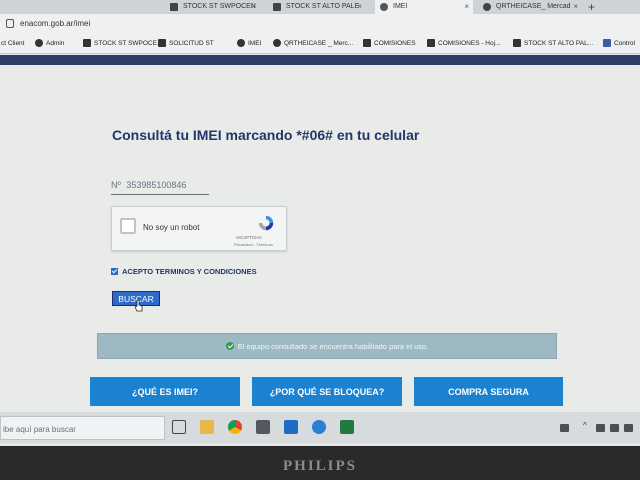  Describe the element at coordinates (207, 427) in the screenshot. I see `file-explorer-icon` at that location.